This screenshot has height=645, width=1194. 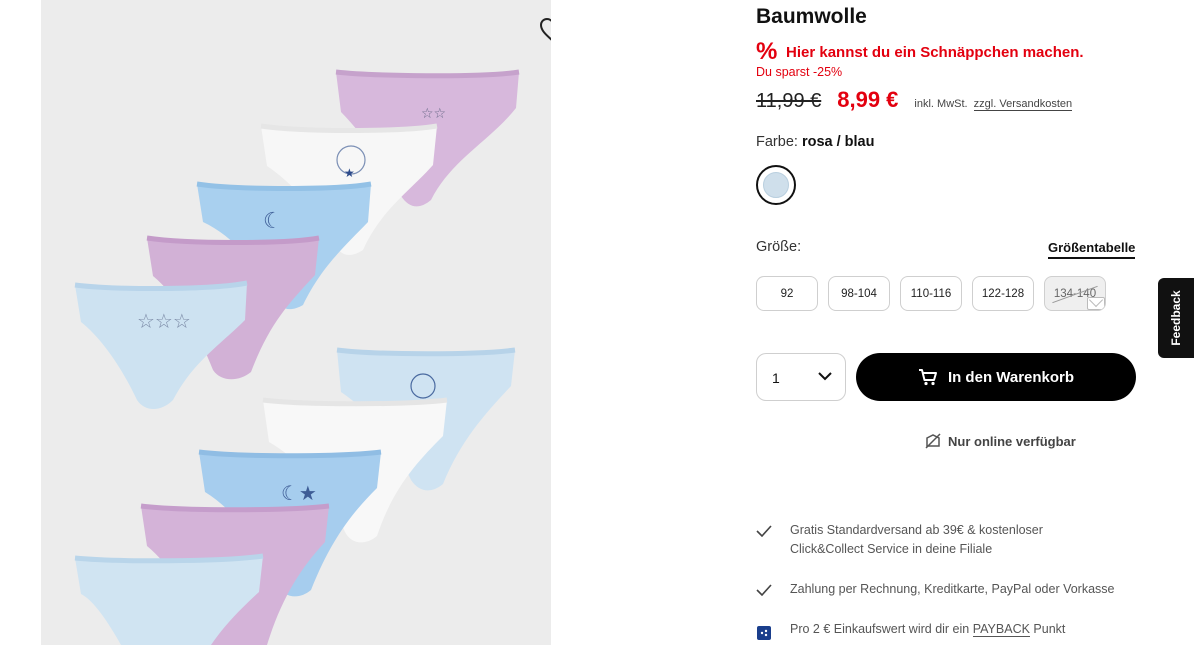 I want to click on saving-text: Du sparst -25%, so click(x=799, y=72).